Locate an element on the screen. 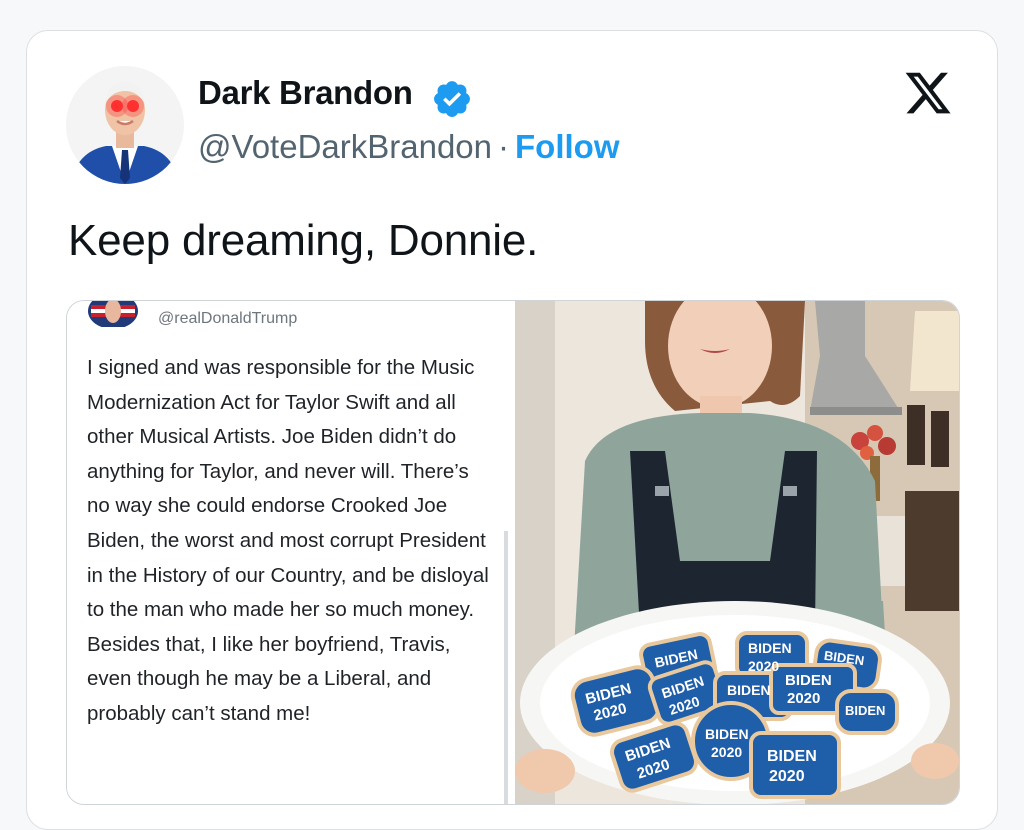 The height and width of the screenshot is (830, 1024). author-name: Dark Brandon is located at coordinates (305, 93).